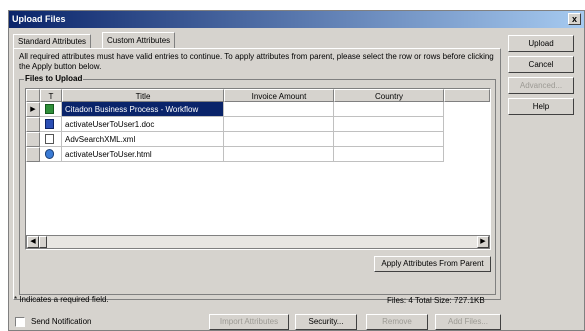  Describe the element at coordinates (43, 242) in the screenshot. I see `scrollbar-thumb` at that location.